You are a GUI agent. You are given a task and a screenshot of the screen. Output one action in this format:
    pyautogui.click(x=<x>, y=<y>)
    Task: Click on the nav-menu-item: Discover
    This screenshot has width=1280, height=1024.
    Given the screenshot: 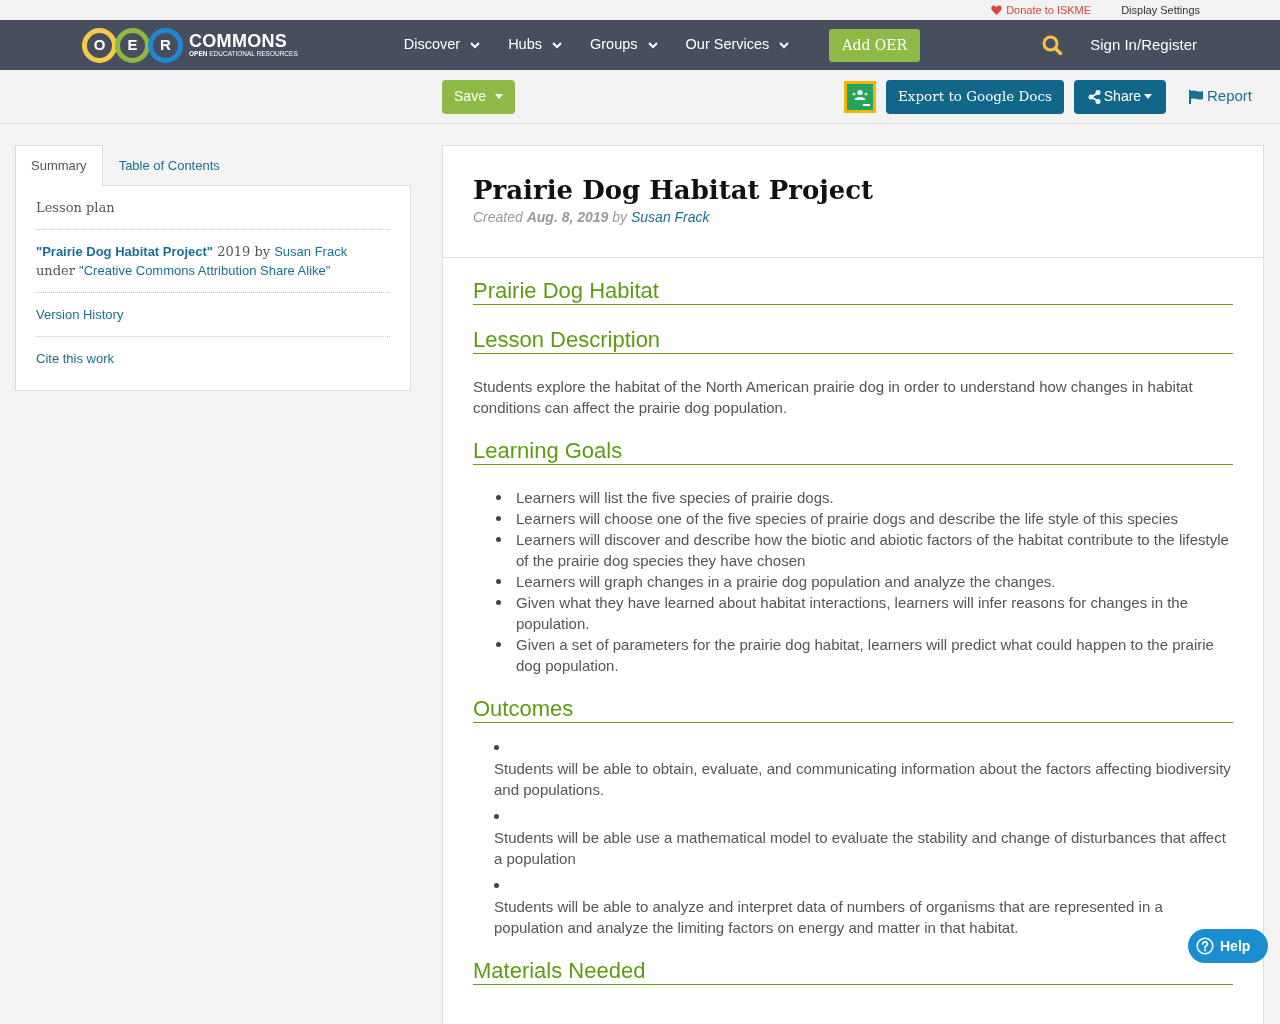 What is the action you would take?
    pyautogui.click(x=442, y=45)
    